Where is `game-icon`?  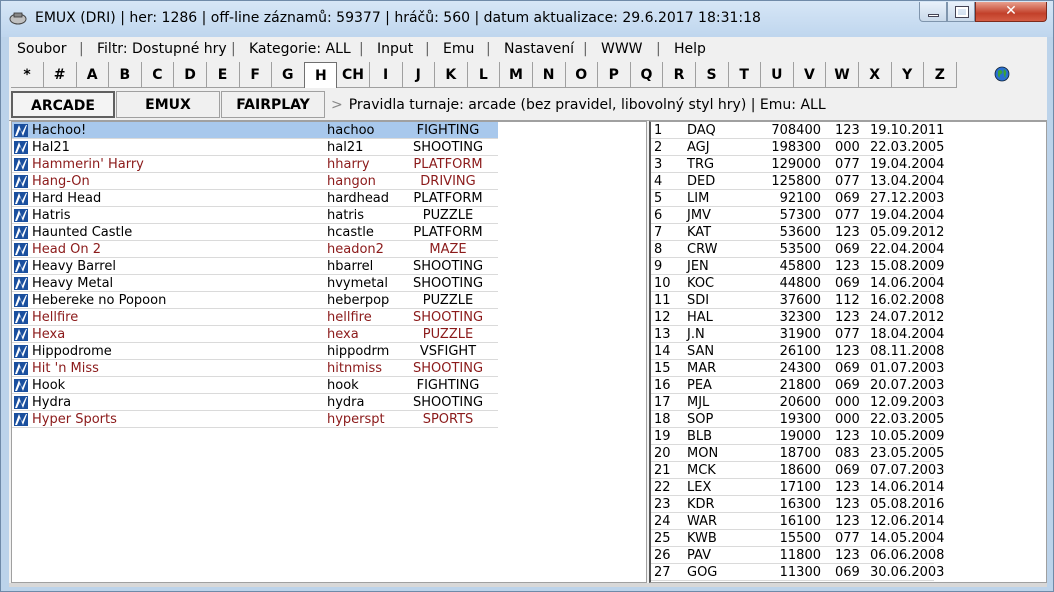
game-icon is located at coordinates (21, 164).